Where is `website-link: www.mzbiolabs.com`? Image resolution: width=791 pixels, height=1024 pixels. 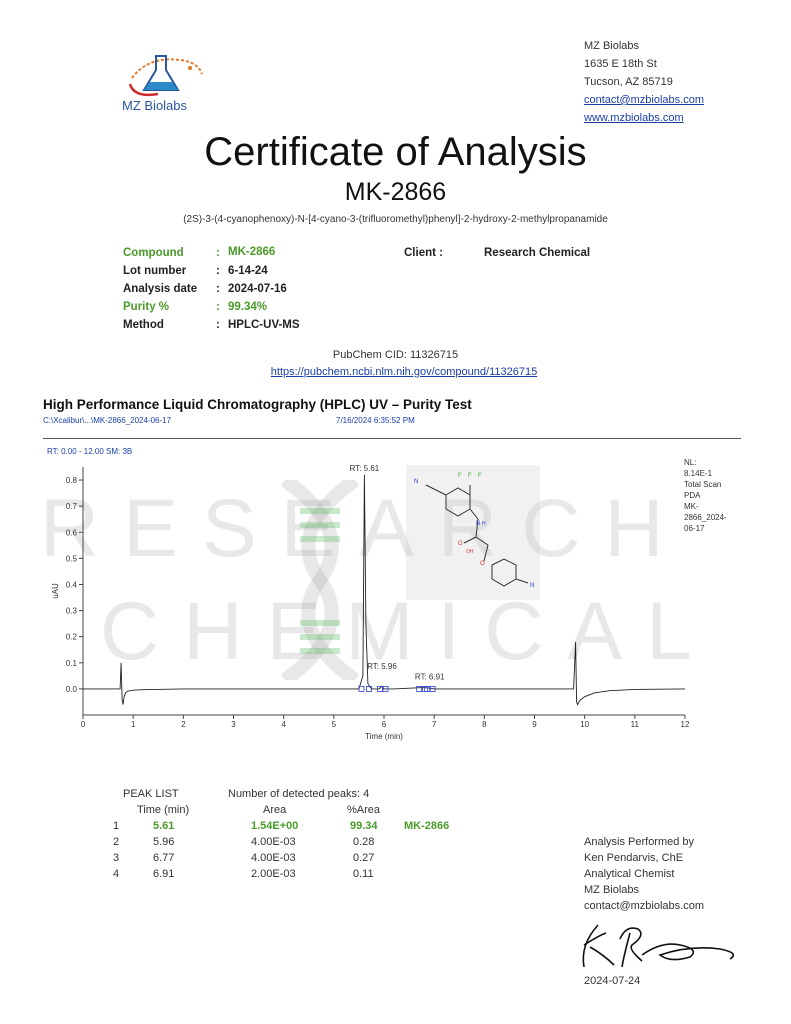
website-link: www.mzbiolabs.com is located at coordinates (634, 118).